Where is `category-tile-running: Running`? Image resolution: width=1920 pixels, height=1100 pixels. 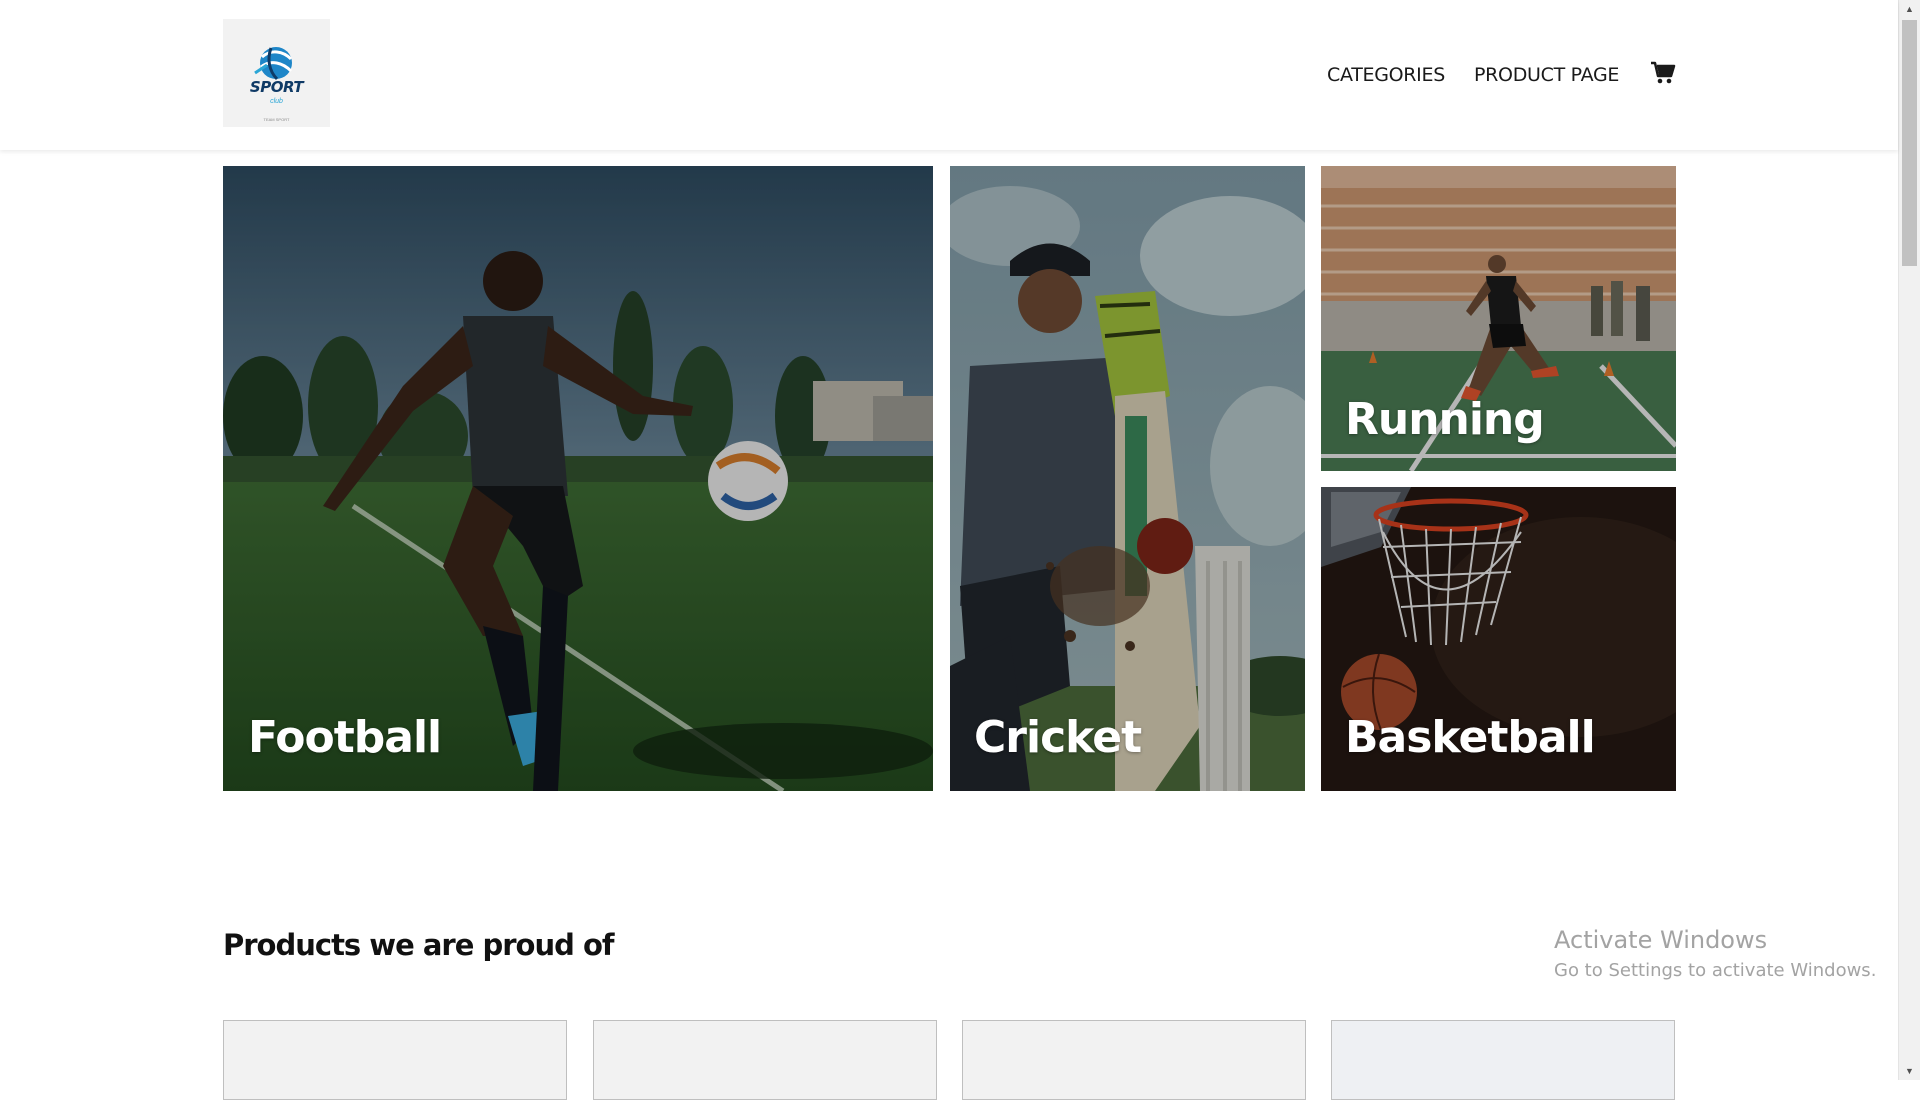 category-tile-running: Running is located at coordinates (1498, 318).